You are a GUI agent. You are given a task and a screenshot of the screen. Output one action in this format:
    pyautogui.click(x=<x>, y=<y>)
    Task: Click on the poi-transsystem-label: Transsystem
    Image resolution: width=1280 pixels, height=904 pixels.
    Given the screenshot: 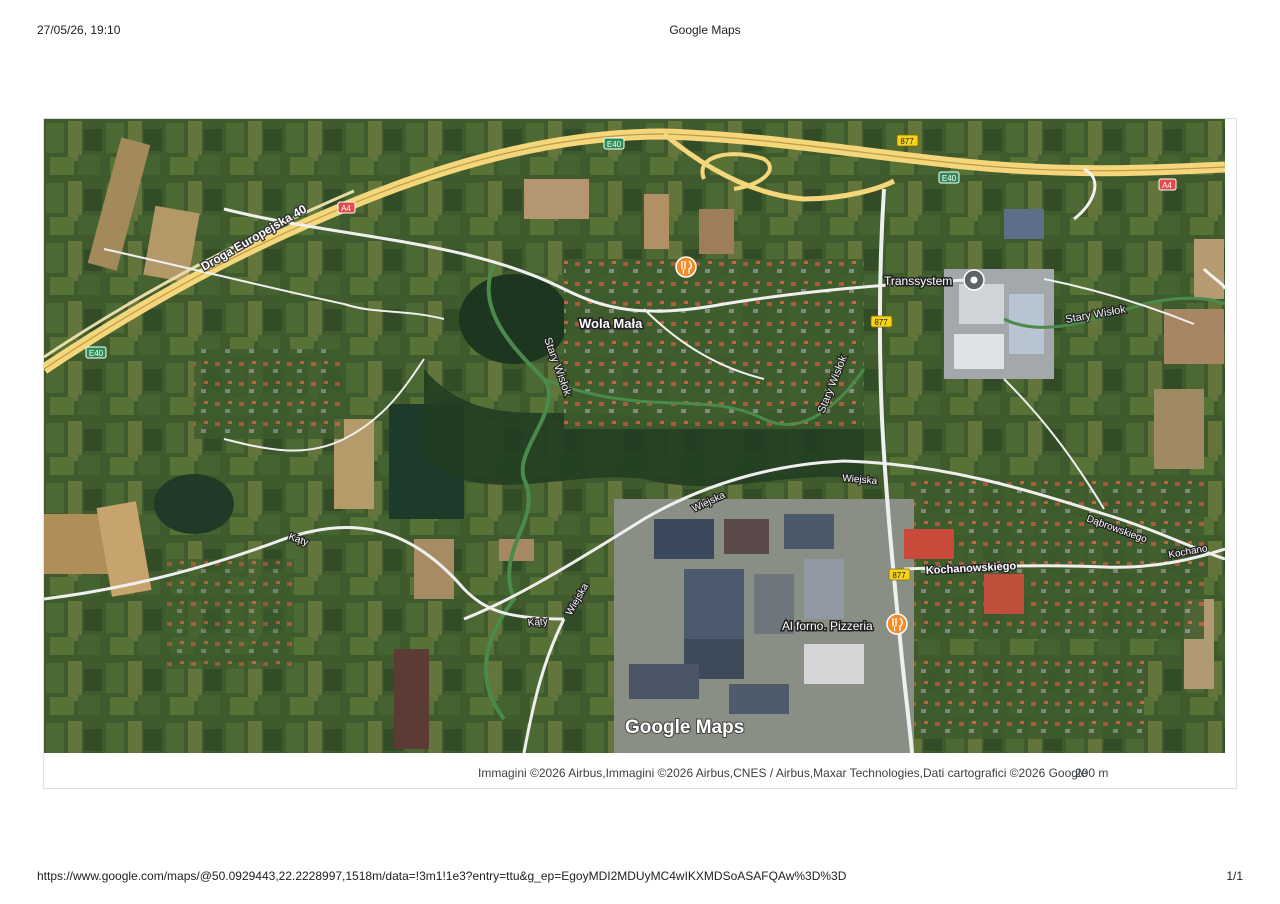 What is the action you would take?
    pyautogui.click(x=918, y=281)
    